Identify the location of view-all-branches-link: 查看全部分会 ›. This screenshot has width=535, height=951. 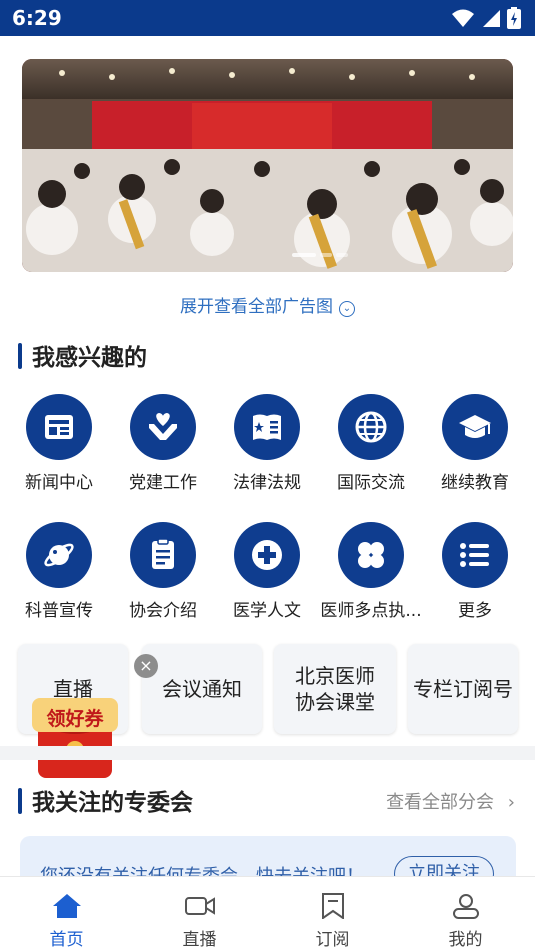
(450, 801).